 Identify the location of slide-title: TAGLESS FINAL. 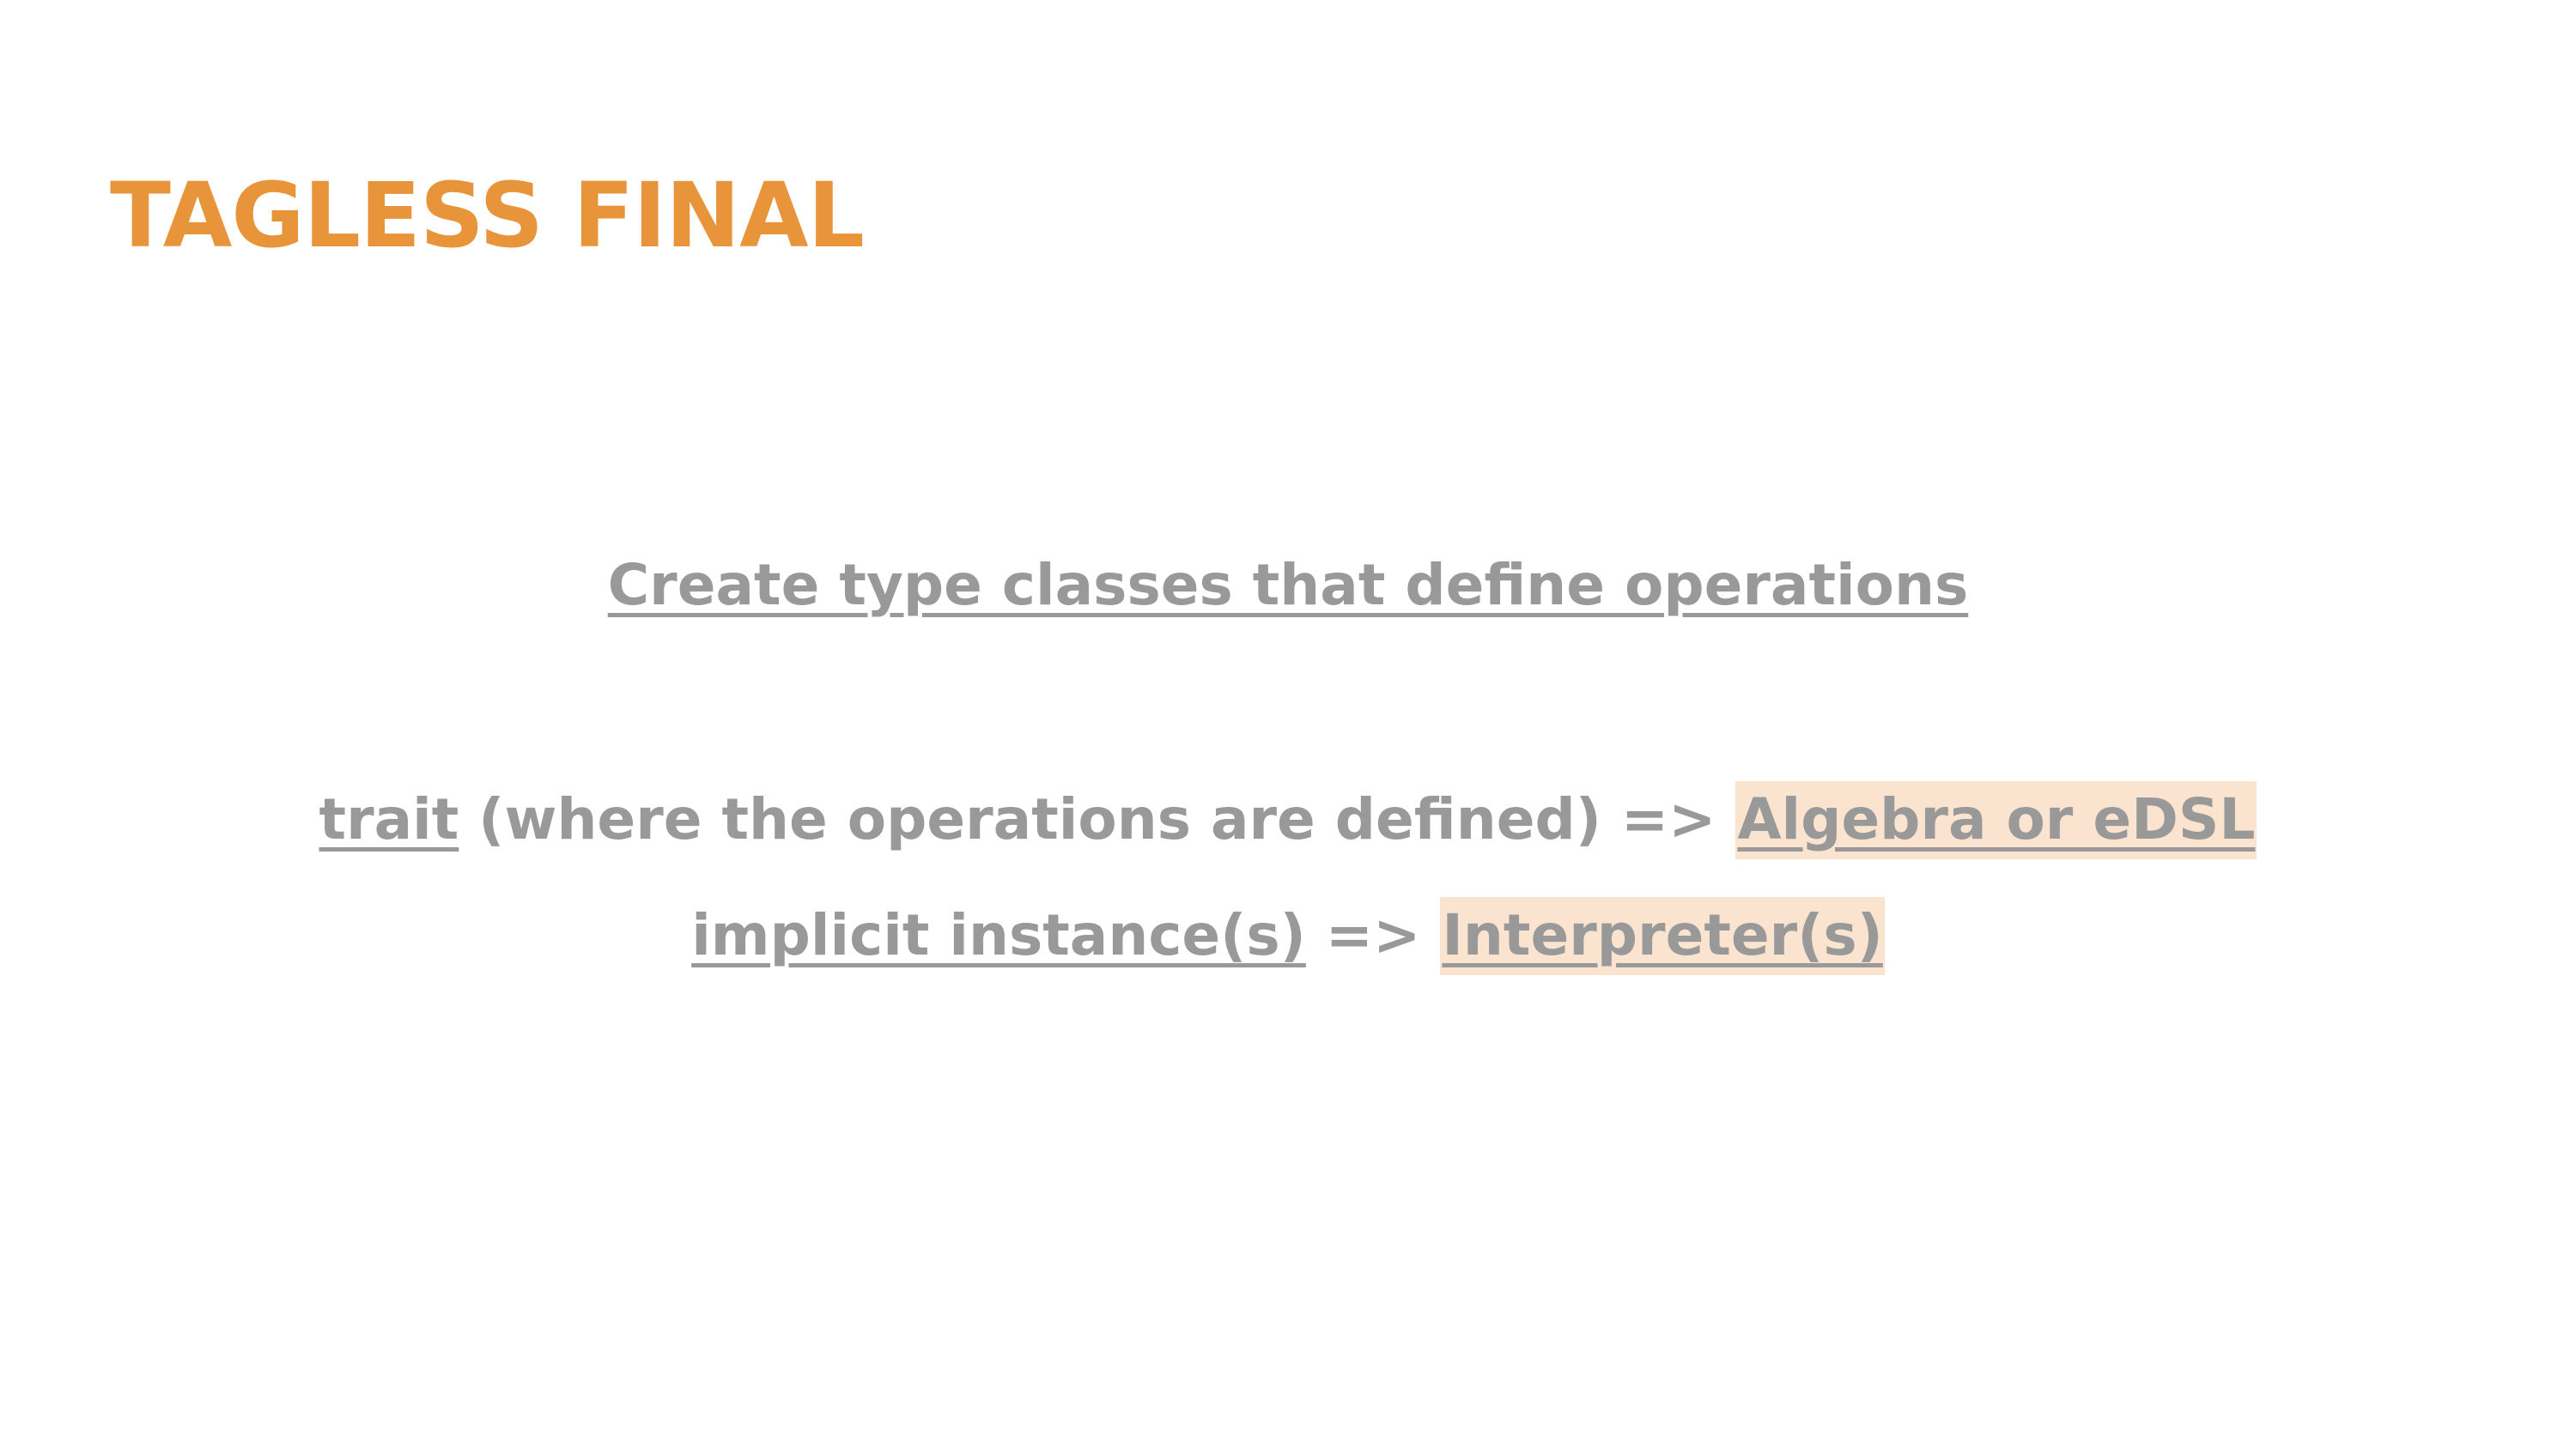
(488, 215).